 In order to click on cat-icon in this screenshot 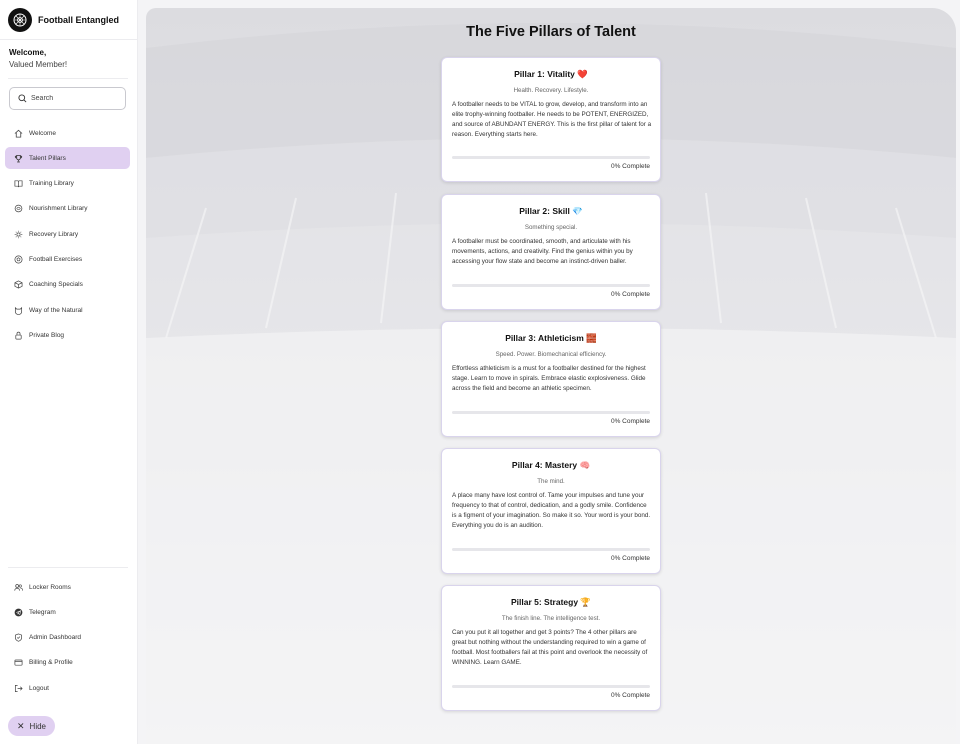, I will do `click(18, 310)`.